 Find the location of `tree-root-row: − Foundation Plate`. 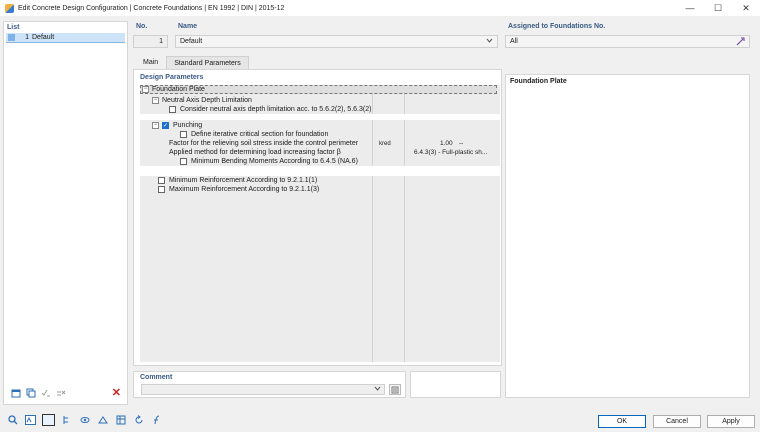

tree-root-row: − Foundation Plate is located at coordinates (318, 89).